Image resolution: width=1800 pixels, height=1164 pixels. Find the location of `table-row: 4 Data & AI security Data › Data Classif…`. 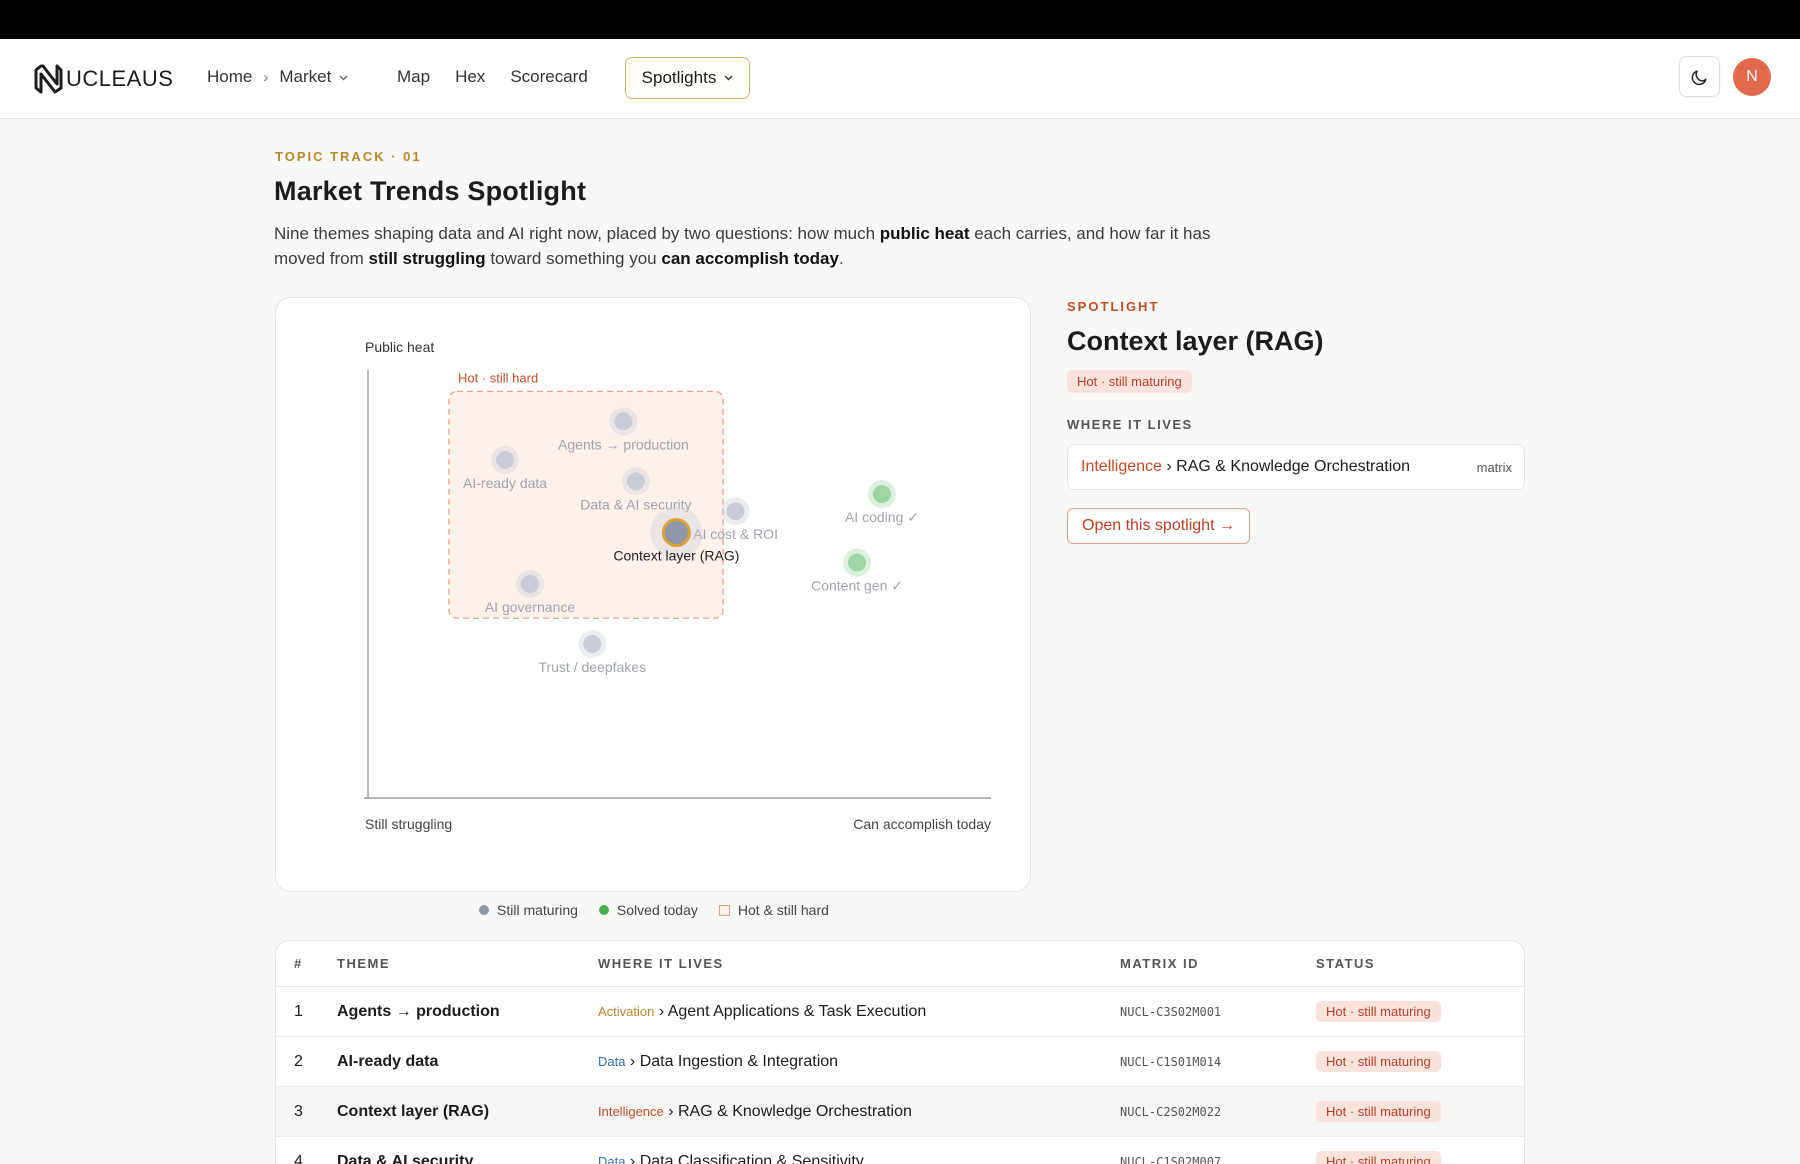

table-row: 4 Data & AI security Data › Data Classif… is located at coordinates (900, 1150).